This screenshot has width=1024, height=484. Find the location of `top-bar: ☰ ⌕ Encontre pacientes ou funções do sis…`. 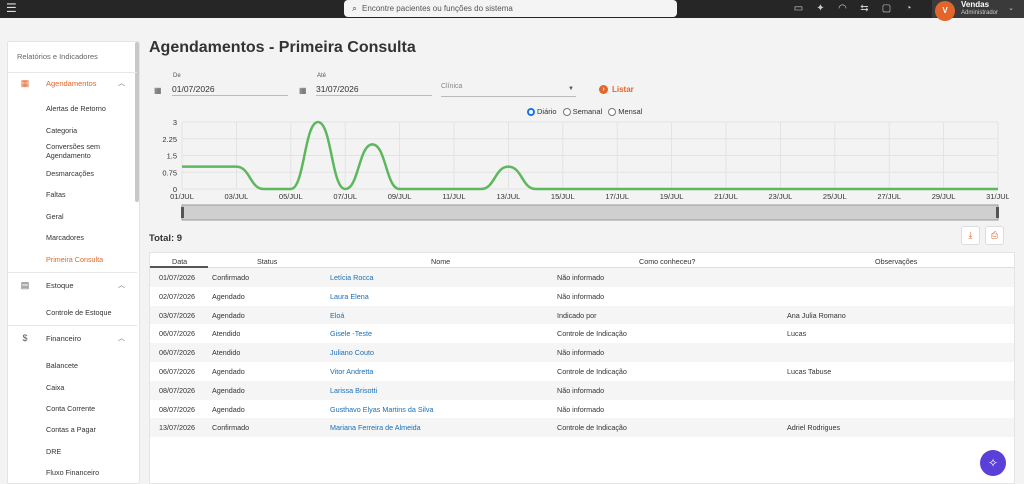

top-bar: ☰ ⌕ Encontre pacientes ou funções do sis… is located at coordinates (512, 10).